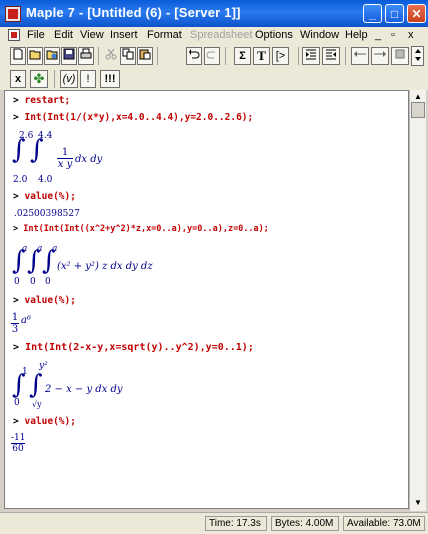 This screenshot has width=428, height=534. Describe the element at coordinates (105, 266) in the screenshot. I see `integrand: (x² + y²) z dx dy dz` at that location.